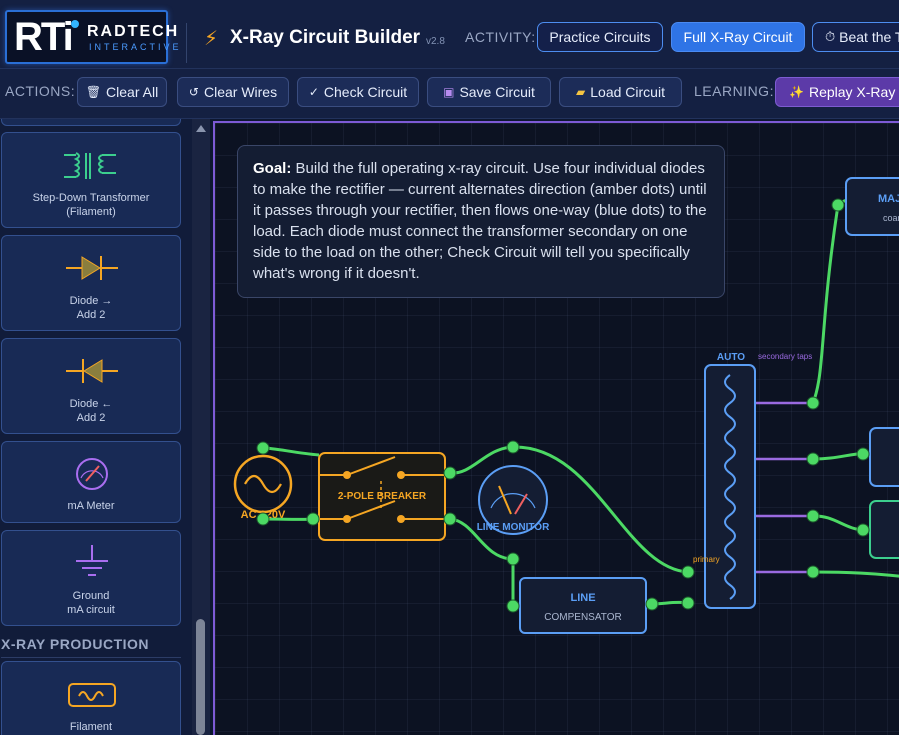 The height and width of the screenshot is (735, 899). What do you see at coordinates (513, 527) in the screenshot?
I see `line-monitor-label: LINE MONITOR` at bounding box center [513, 527].